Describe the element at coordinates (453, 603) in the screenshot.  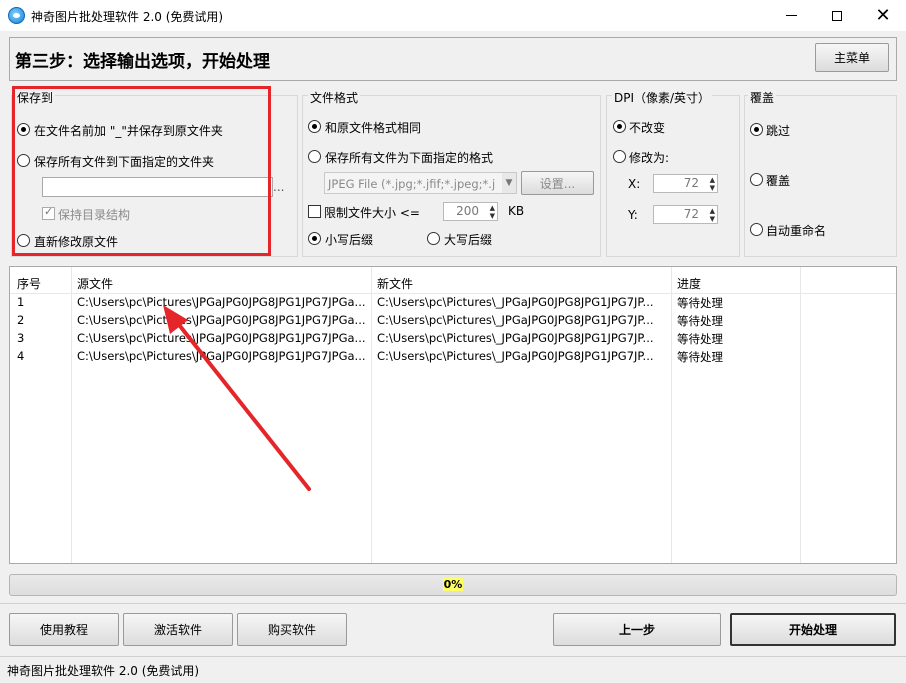
I see `divider` at that location.